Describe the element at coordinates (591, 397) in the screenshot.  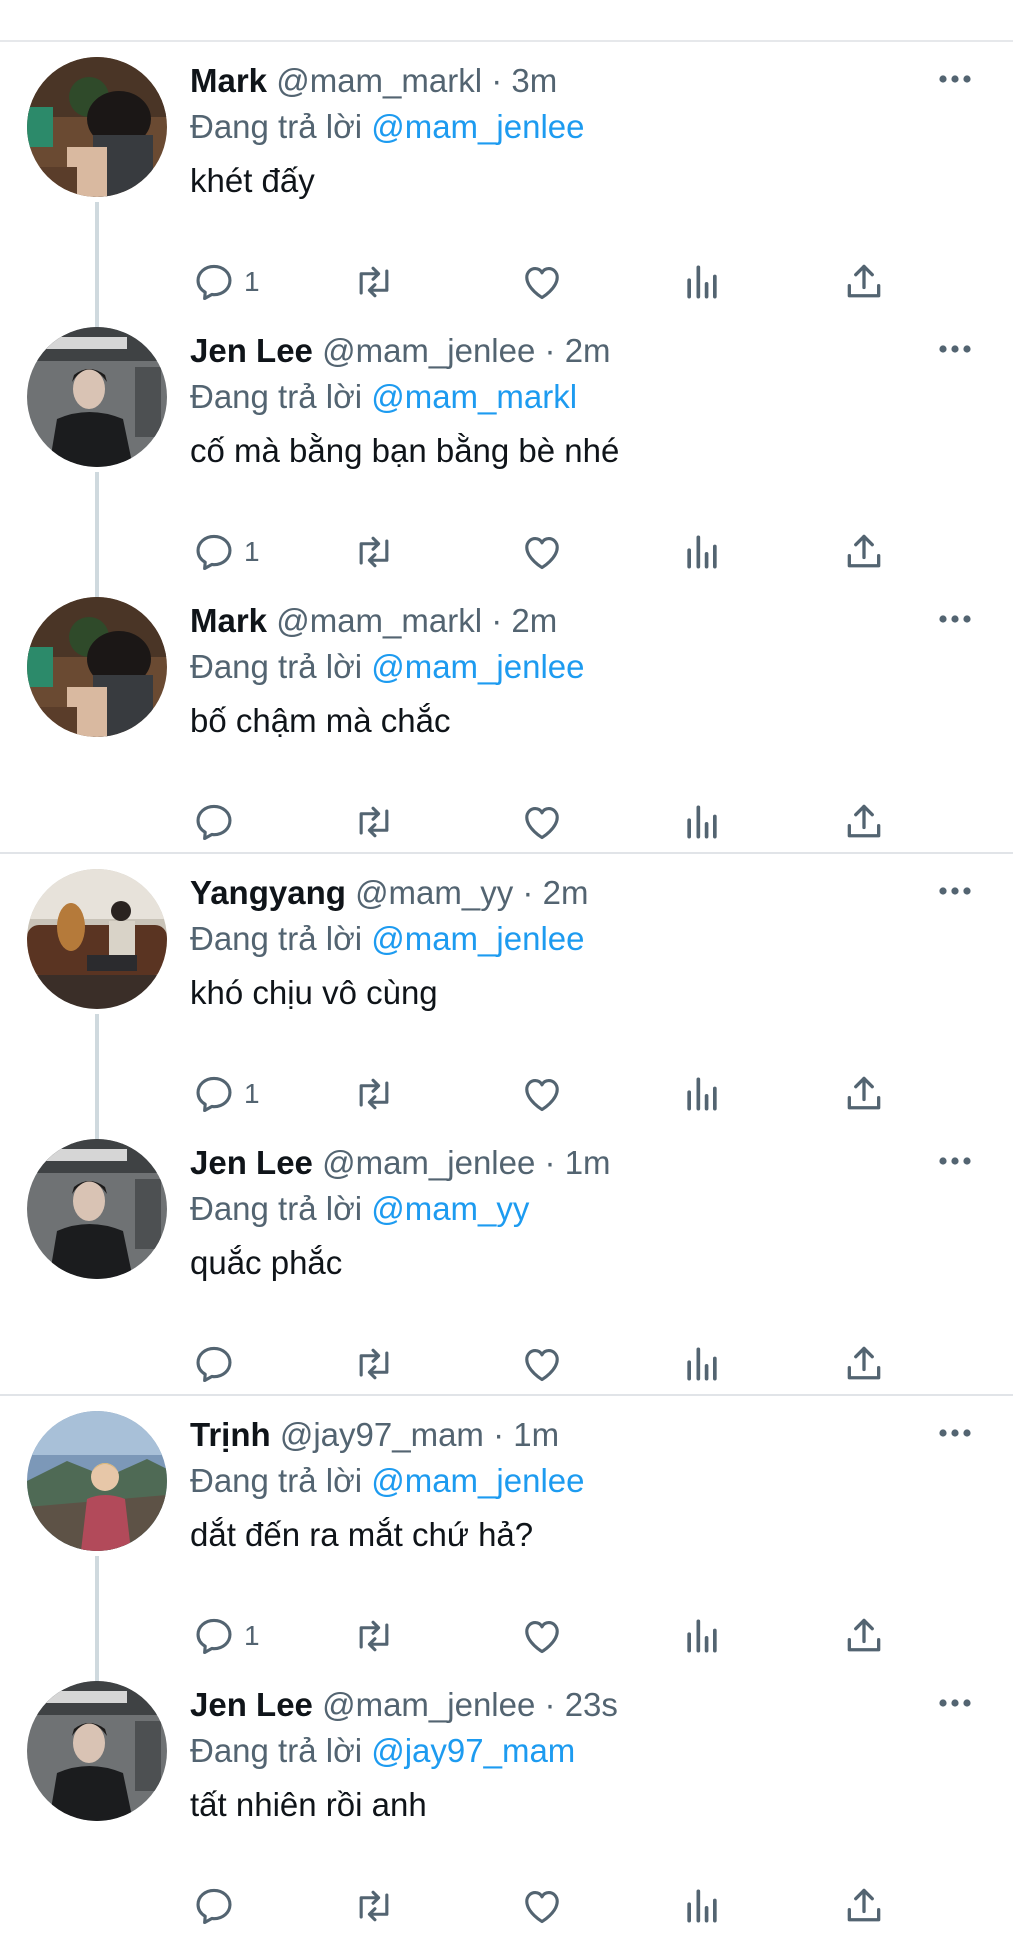
I see `replying-to: Đang trả lời @mam_markl` at that location.